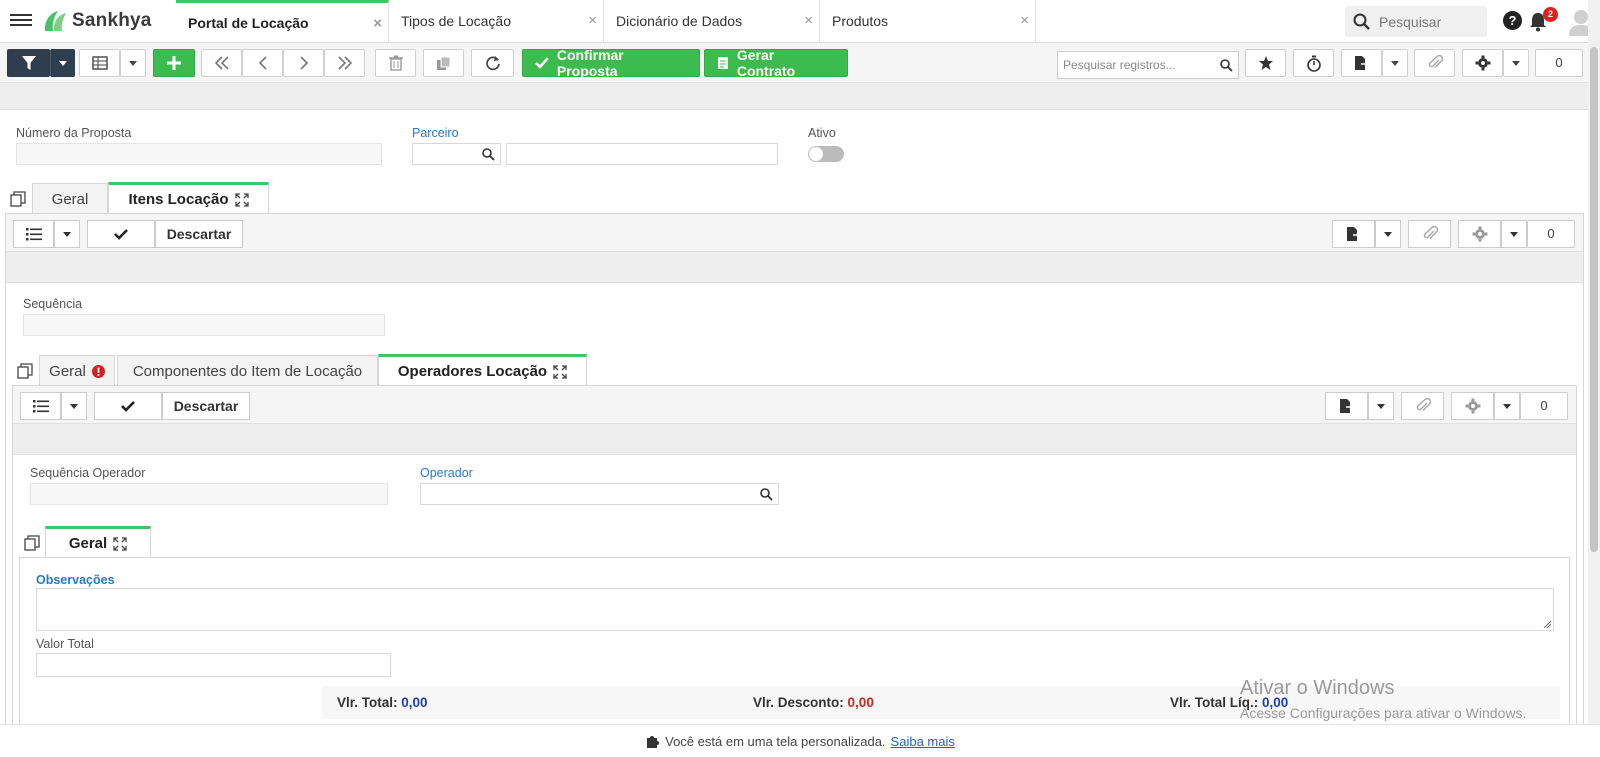 Image resolution: width=1600 pixels, height=757 pixels. I want to click on filter-button, so click(28, 63).